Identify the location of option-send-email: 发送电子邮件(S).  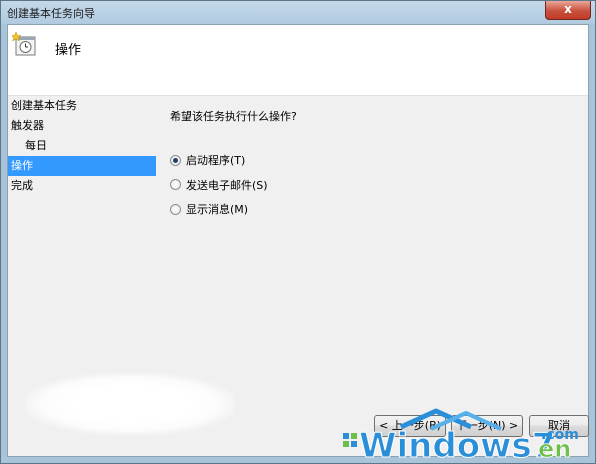
(374, 185).